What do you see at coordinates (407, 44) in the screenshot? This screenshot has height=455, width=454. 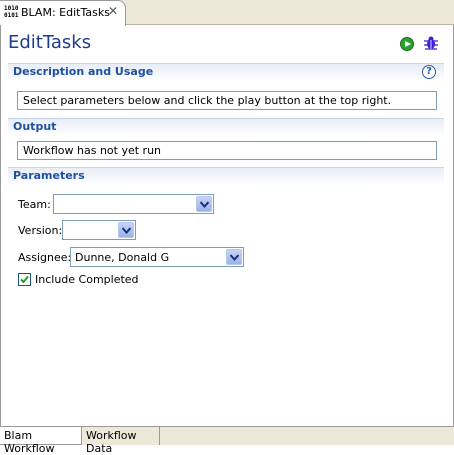 I see `run-workflow-button` at bounding box center [407, 44].